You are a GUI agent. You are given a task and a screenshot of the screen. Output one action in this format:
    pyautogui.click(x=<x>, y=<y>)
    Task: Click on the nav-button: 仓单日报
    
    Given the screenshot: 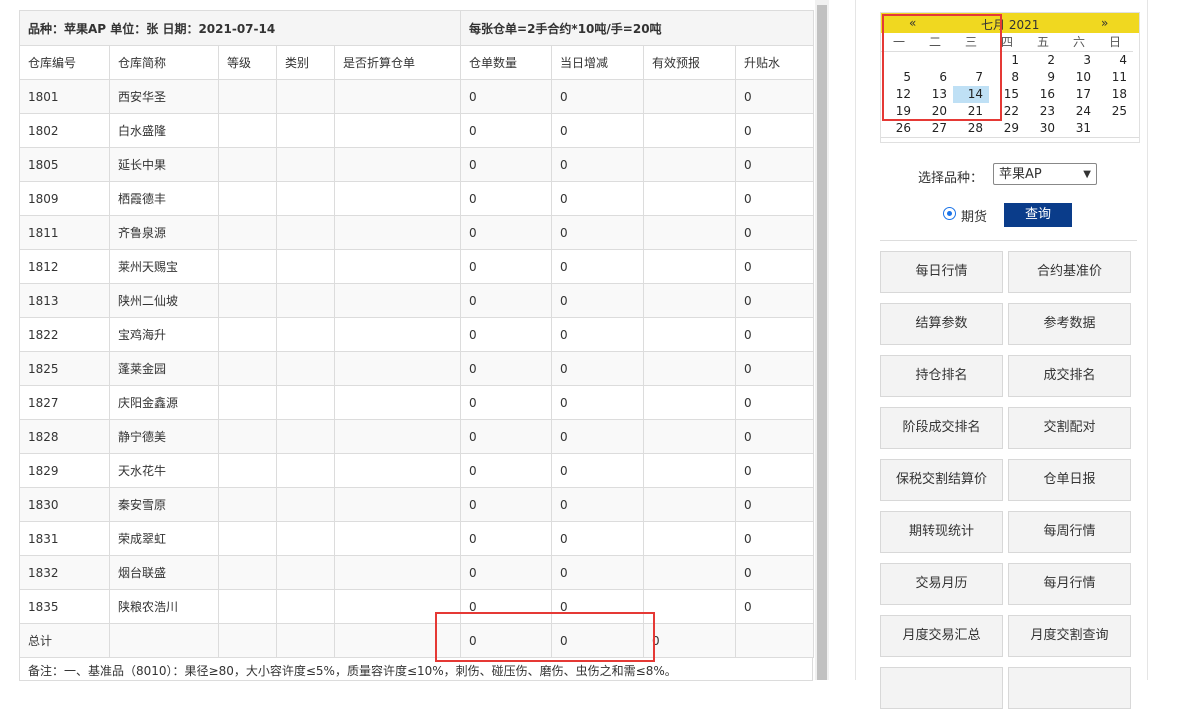 What is the action you would take?
    pyautogui.click(x=1069, y=480)
    